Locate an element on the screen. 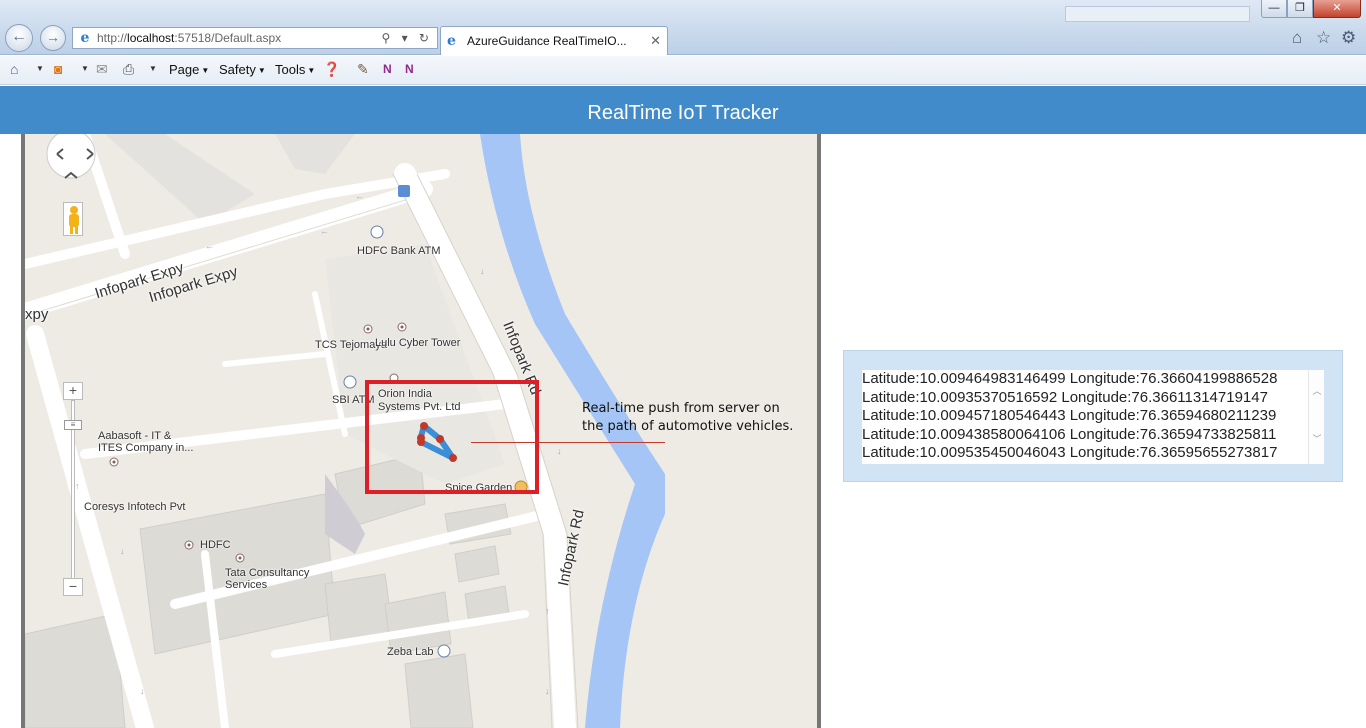  poi-label: Zeba Lab is located at coordinates (410, 652).